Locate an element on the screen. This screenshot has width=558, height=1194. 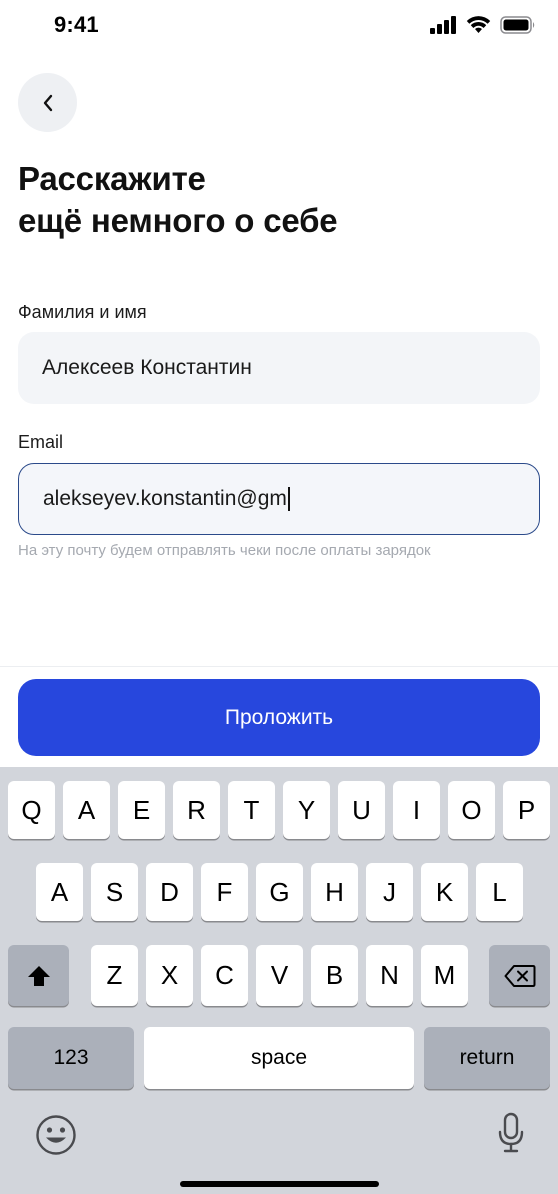
key-c: C is located at coordinates (224, 975).